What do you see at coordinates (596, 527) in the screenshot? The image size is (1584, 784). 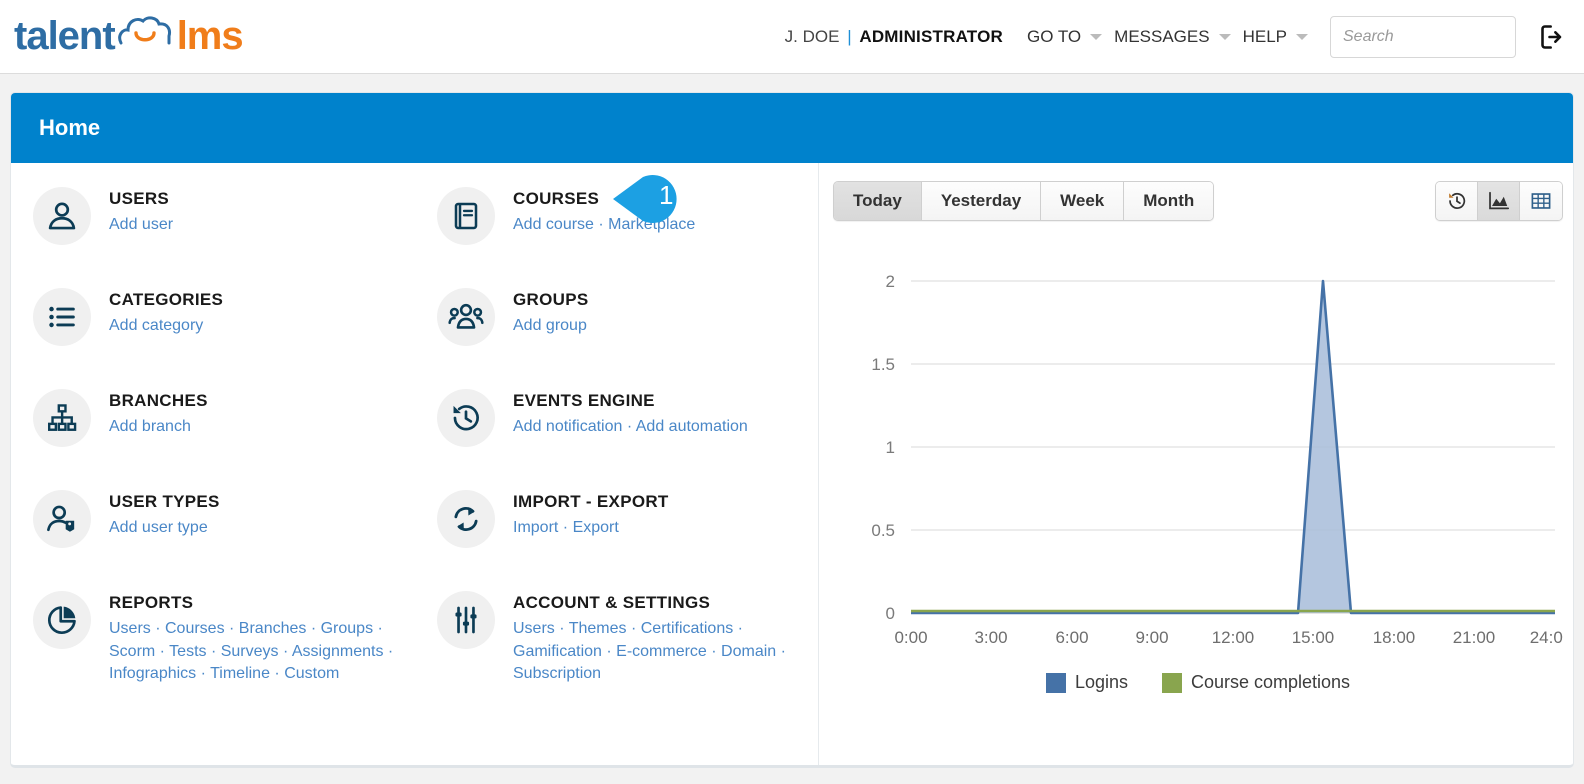 I see `link-export: Export` at bounding box center [596, 527].